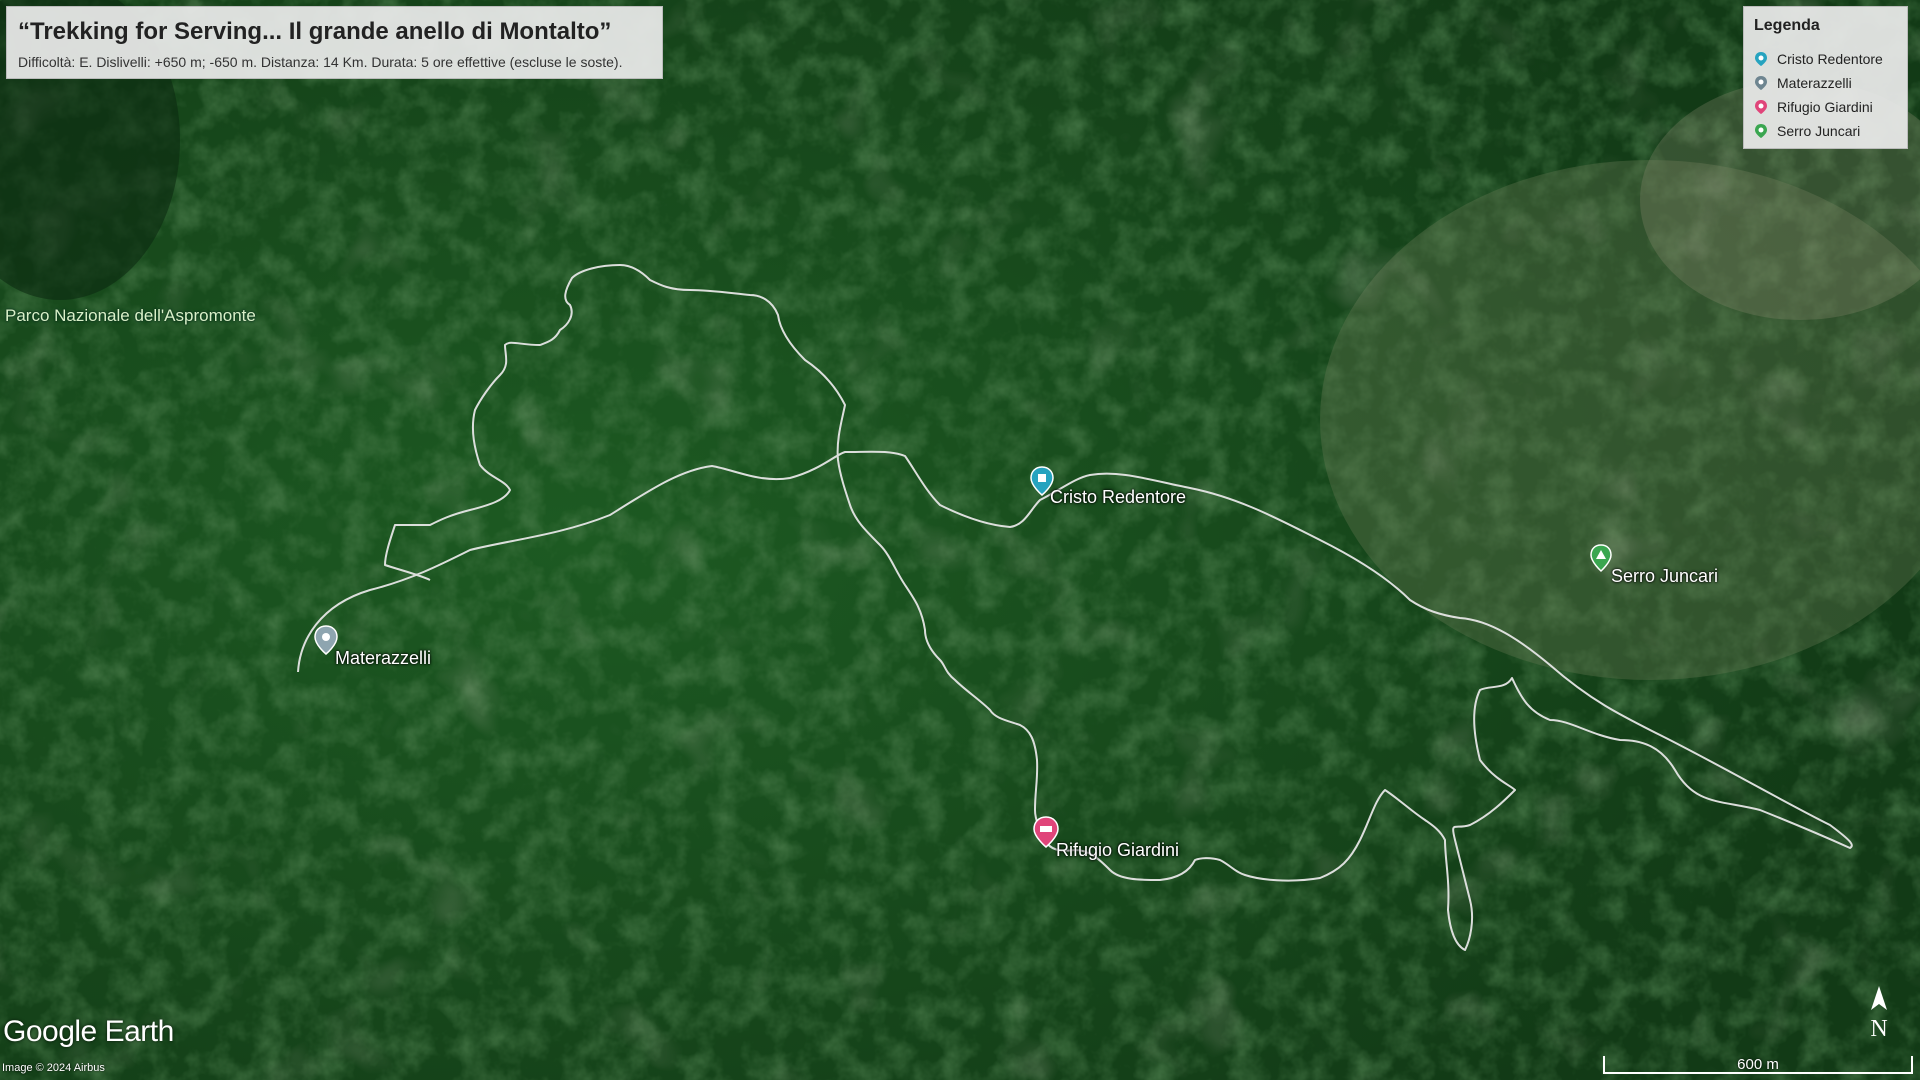 This screenshot has height=1080, width=1920. I want to click on cristo-redentore-label: Cristo Redentore, so click(1118, 497).